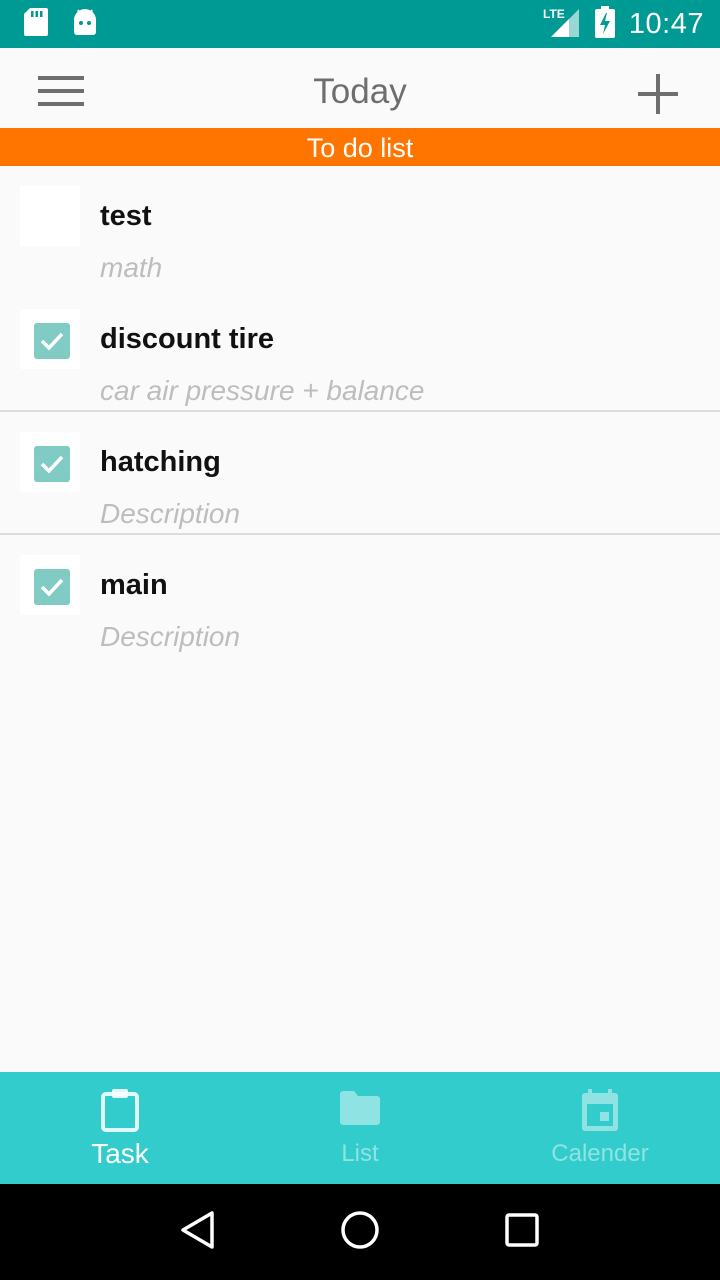 The image size is (720, 1280). What do you see at coordinates (360, 227) in the screenshot?
I see `task-item: test math` at bounding box center [360, 227].